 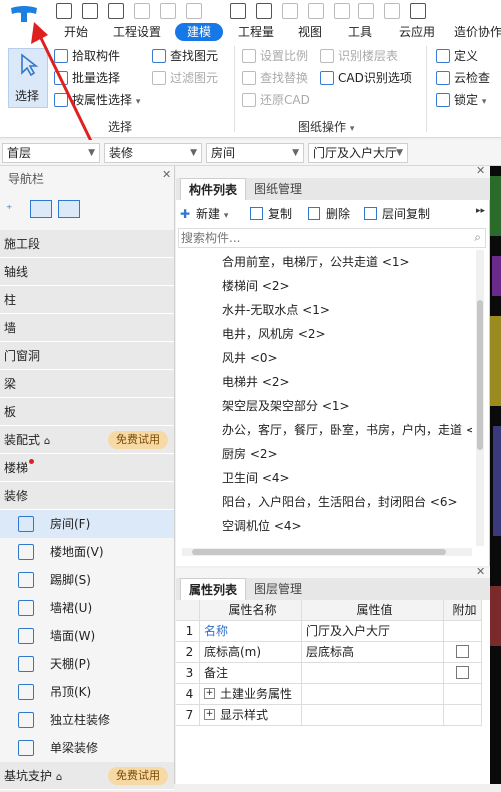 What do you see at coordinates (457, 56) in the screenshot?
I see `define-button: 定义` at bounding box center [457, 56].